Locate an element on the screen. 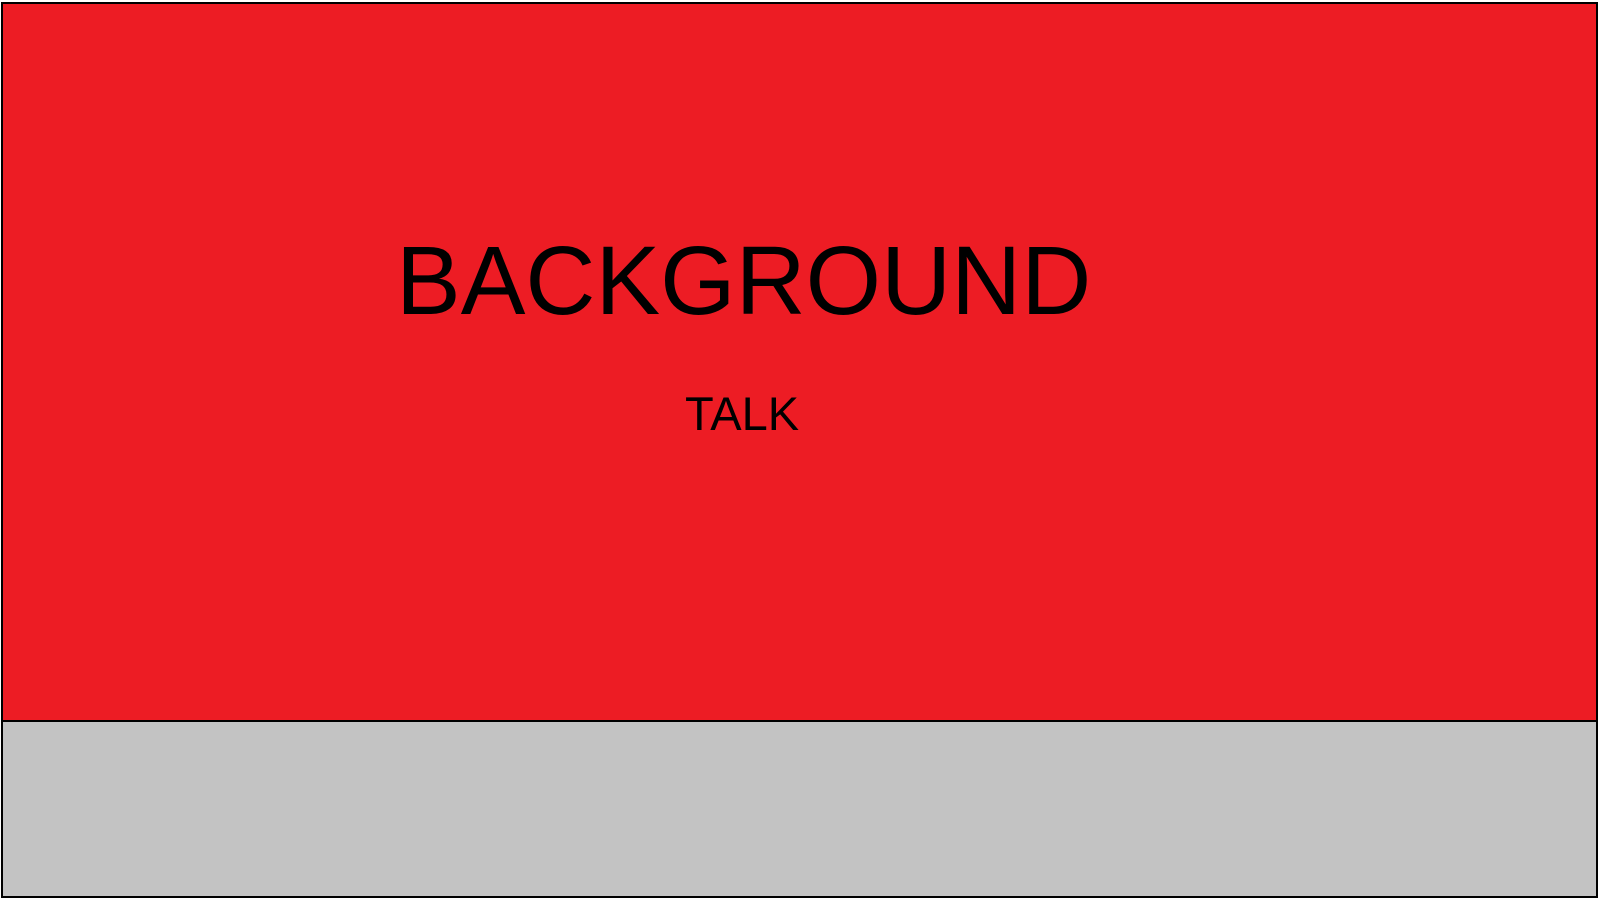 The height and width of the screenshot is (900, 1600). background-title: BACKGROUND is located at coordinates (744, 280).